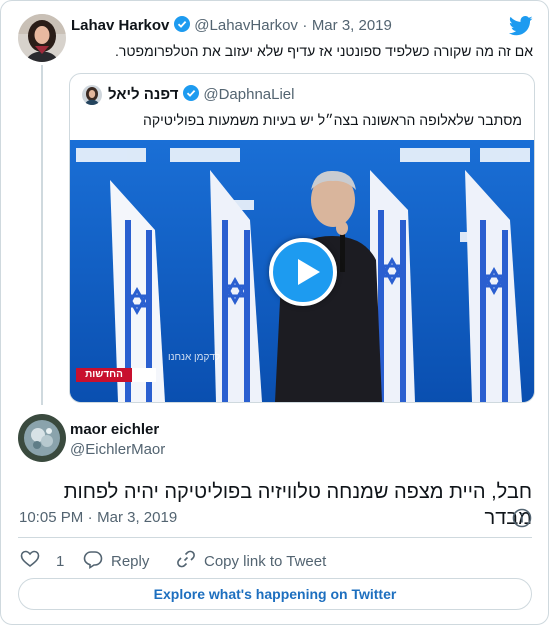  What do you see at coordinates (60, 561) in the screenshot?
I see `like-count: 1` at bounding box center [60, 561].